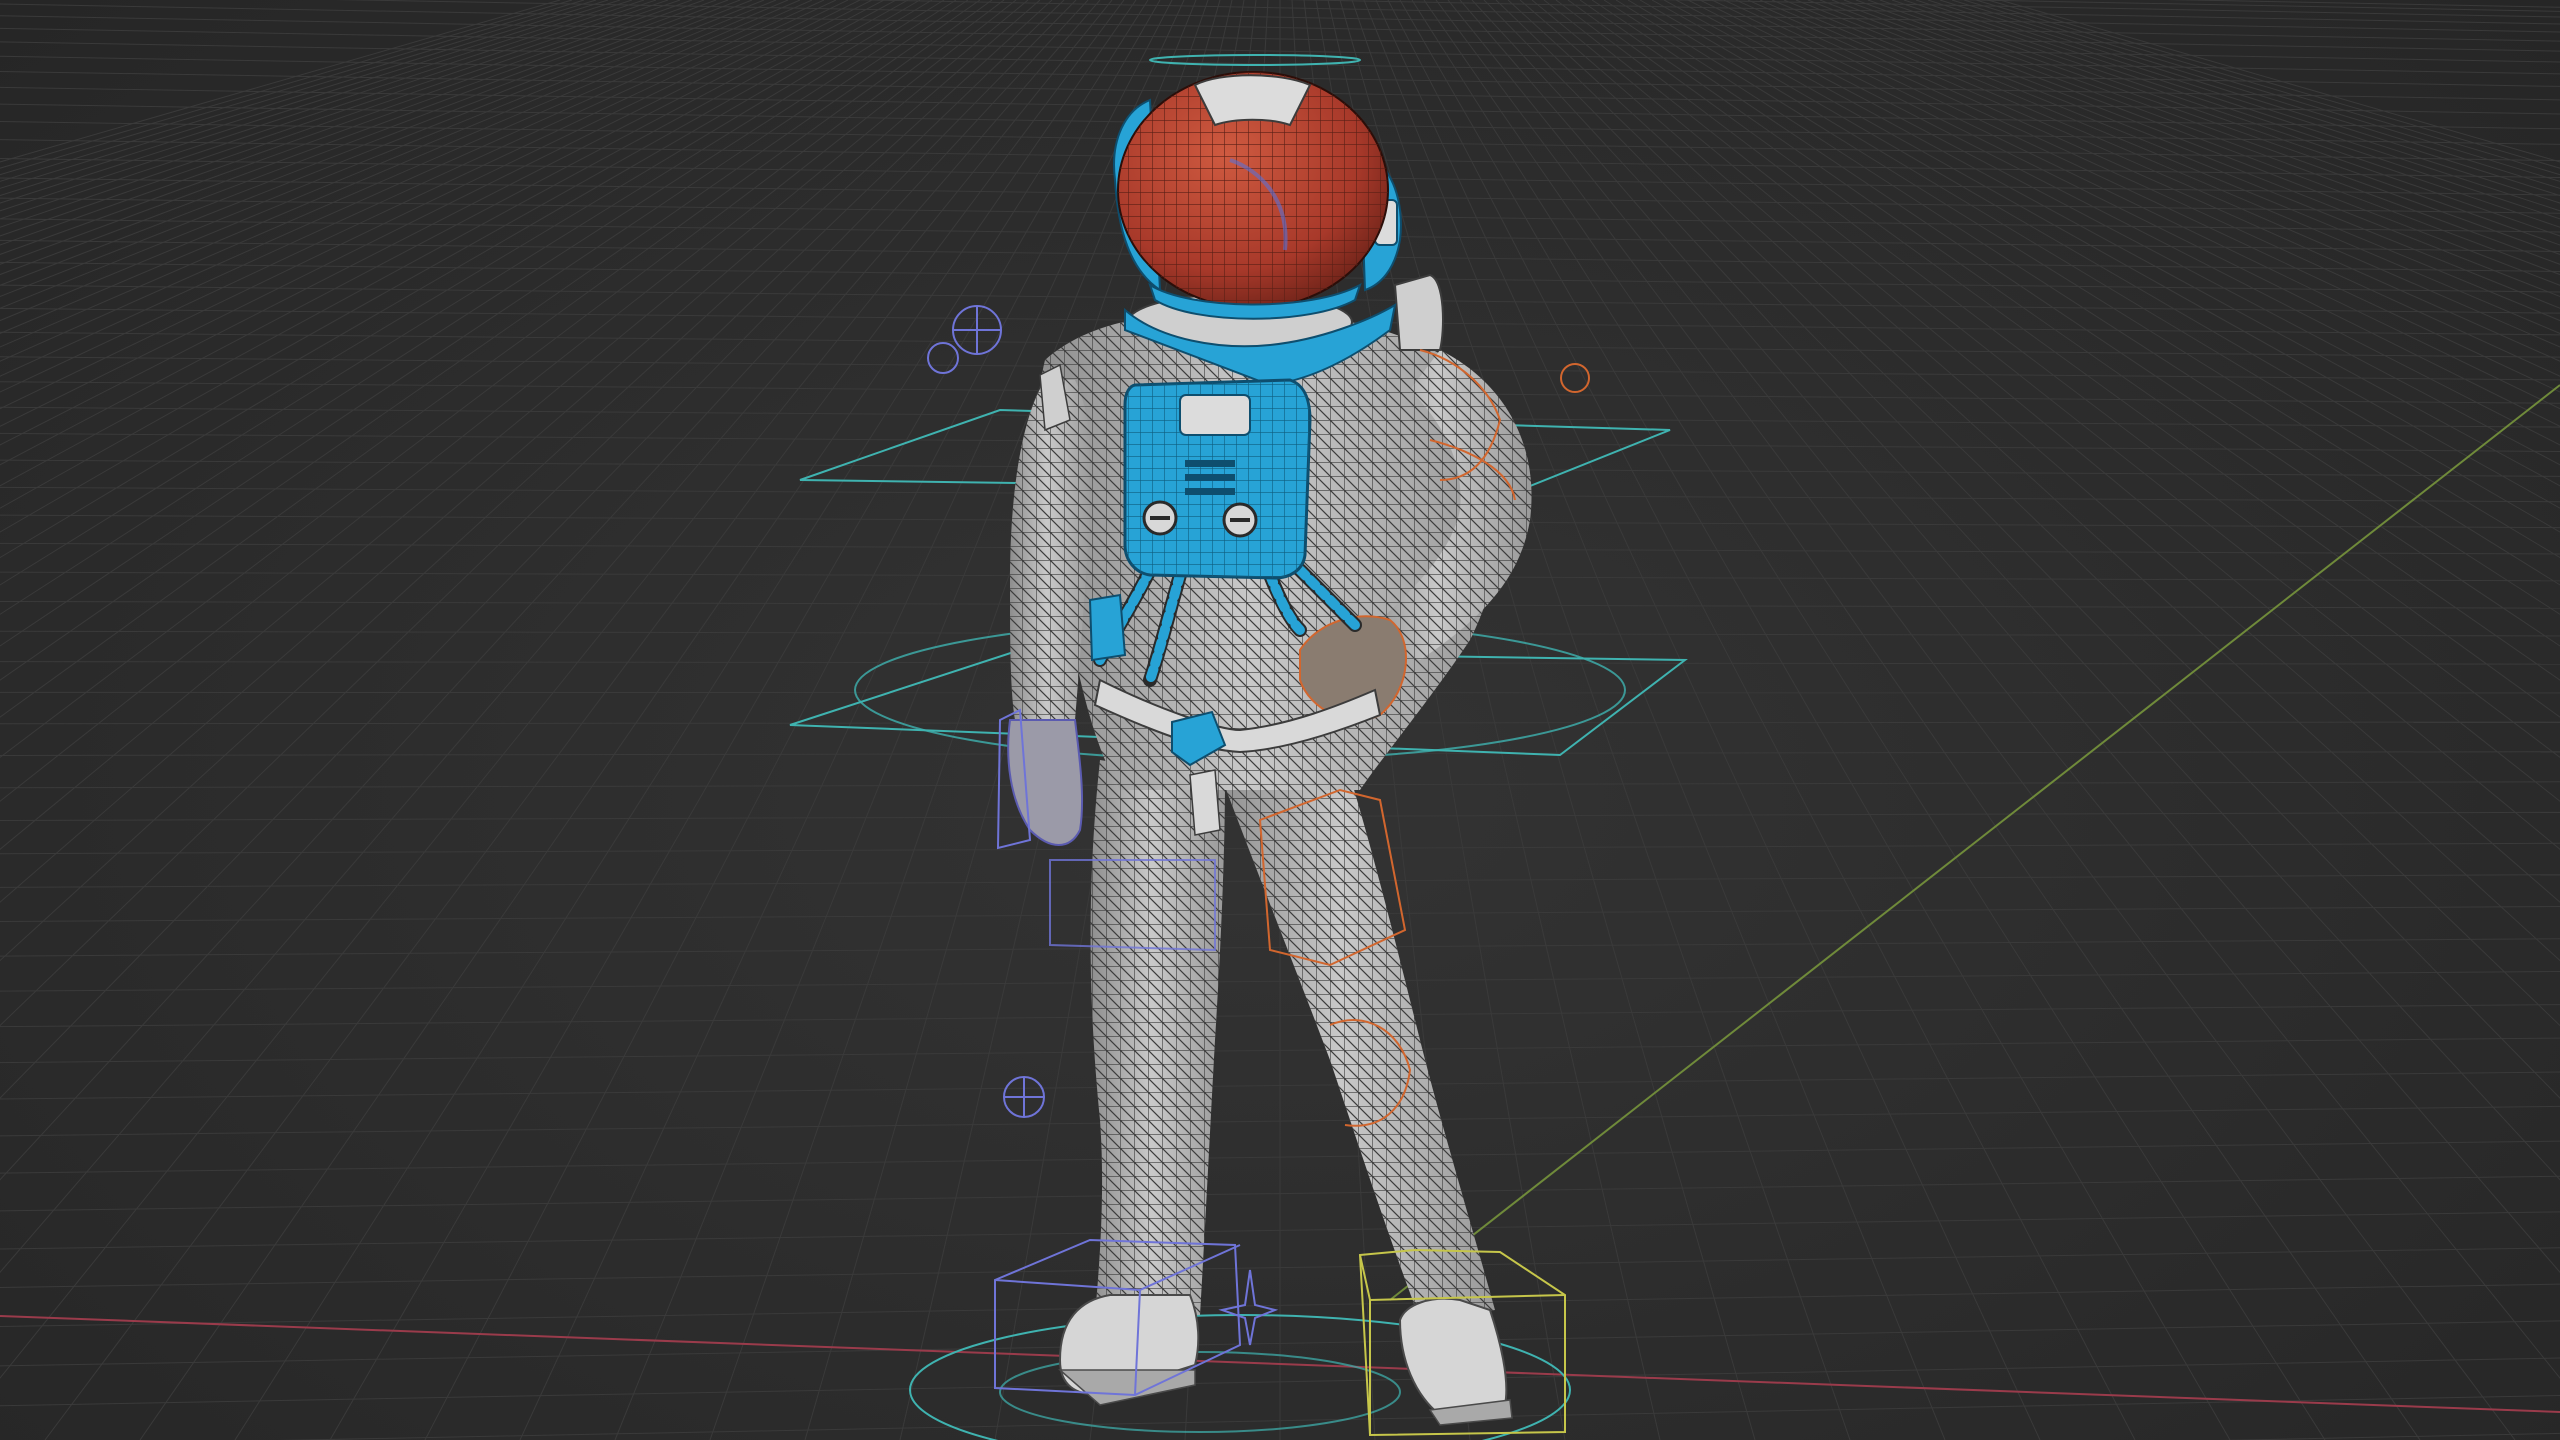 This screenshot has height=1440, width=2560. What do you see at coordinates (1292, 1040) in the screenshot?
I see `astronaut-legs` at bounding box center [1292, 1040].